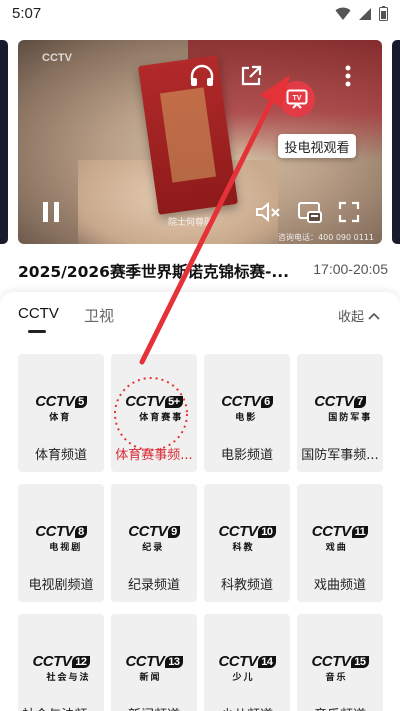 This screenshot has width=400, height=711. I want to click on pip-icon, so click(310, 212).